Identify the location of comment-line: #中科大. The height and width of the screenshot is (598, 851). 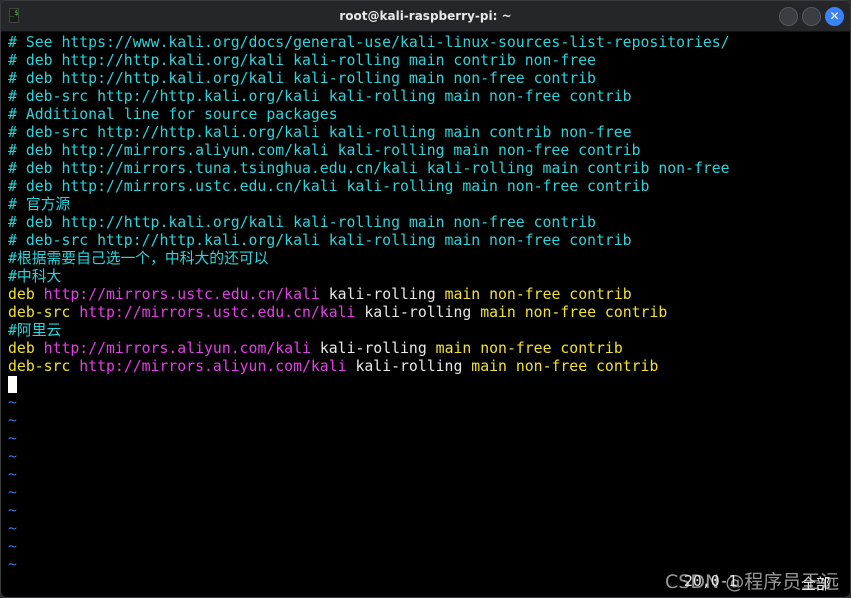
(35, 276).